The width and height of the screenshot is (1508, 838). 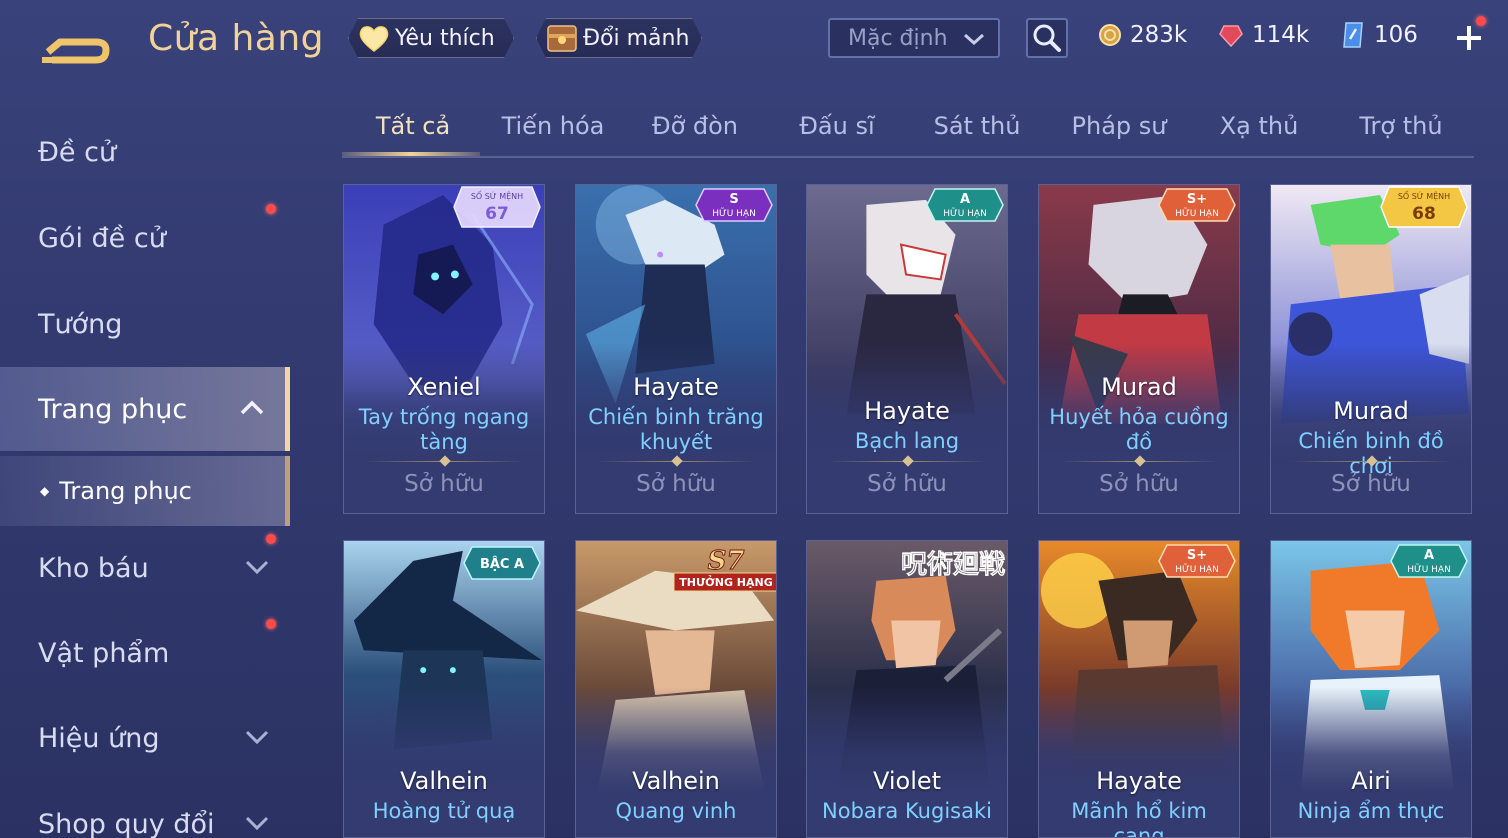 I want to click on svg-text: THƯỞNG HẠNG, so click(x=726, y=582).